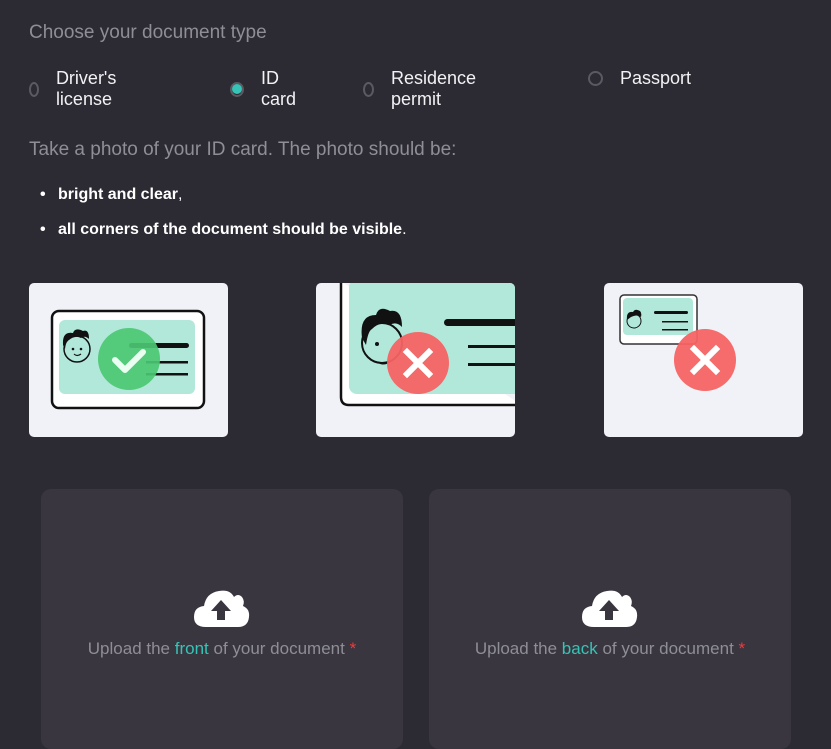 The image size is (831, 749). What do you see at coordinates (148, 32) in the screenshot?
I see `document-type-title: Choose your document type` at bounding box center [148, 32].